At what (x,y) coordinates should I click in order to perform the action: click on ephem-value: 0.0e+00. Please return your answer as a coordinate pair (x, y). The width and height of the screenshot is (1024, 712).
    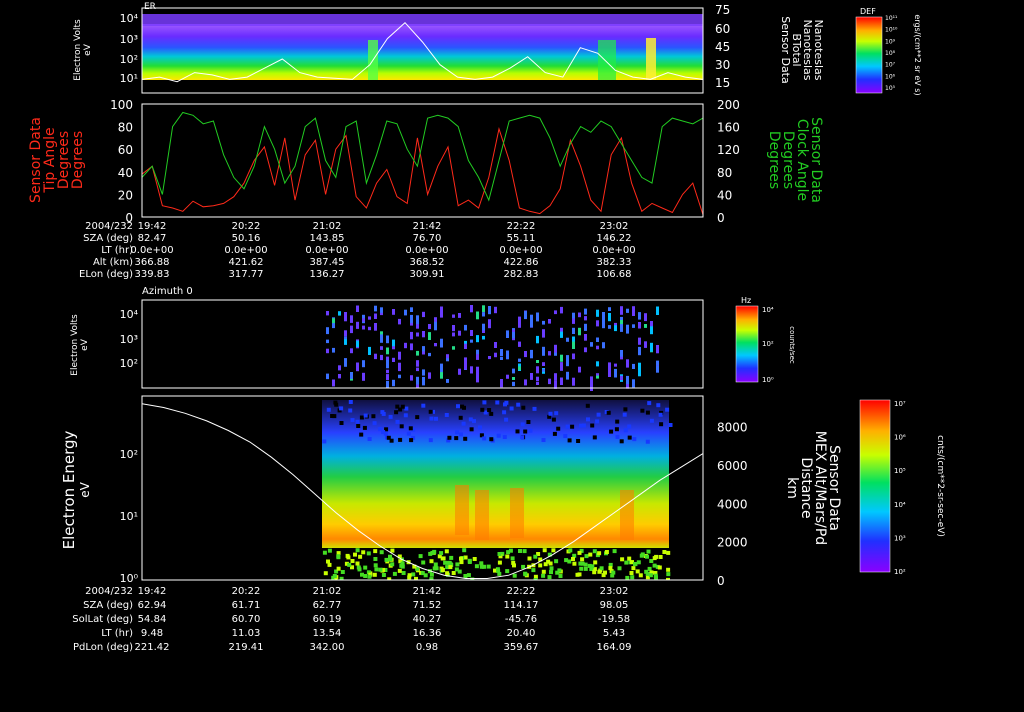
    Looking at the image, I should click on (151, 250).